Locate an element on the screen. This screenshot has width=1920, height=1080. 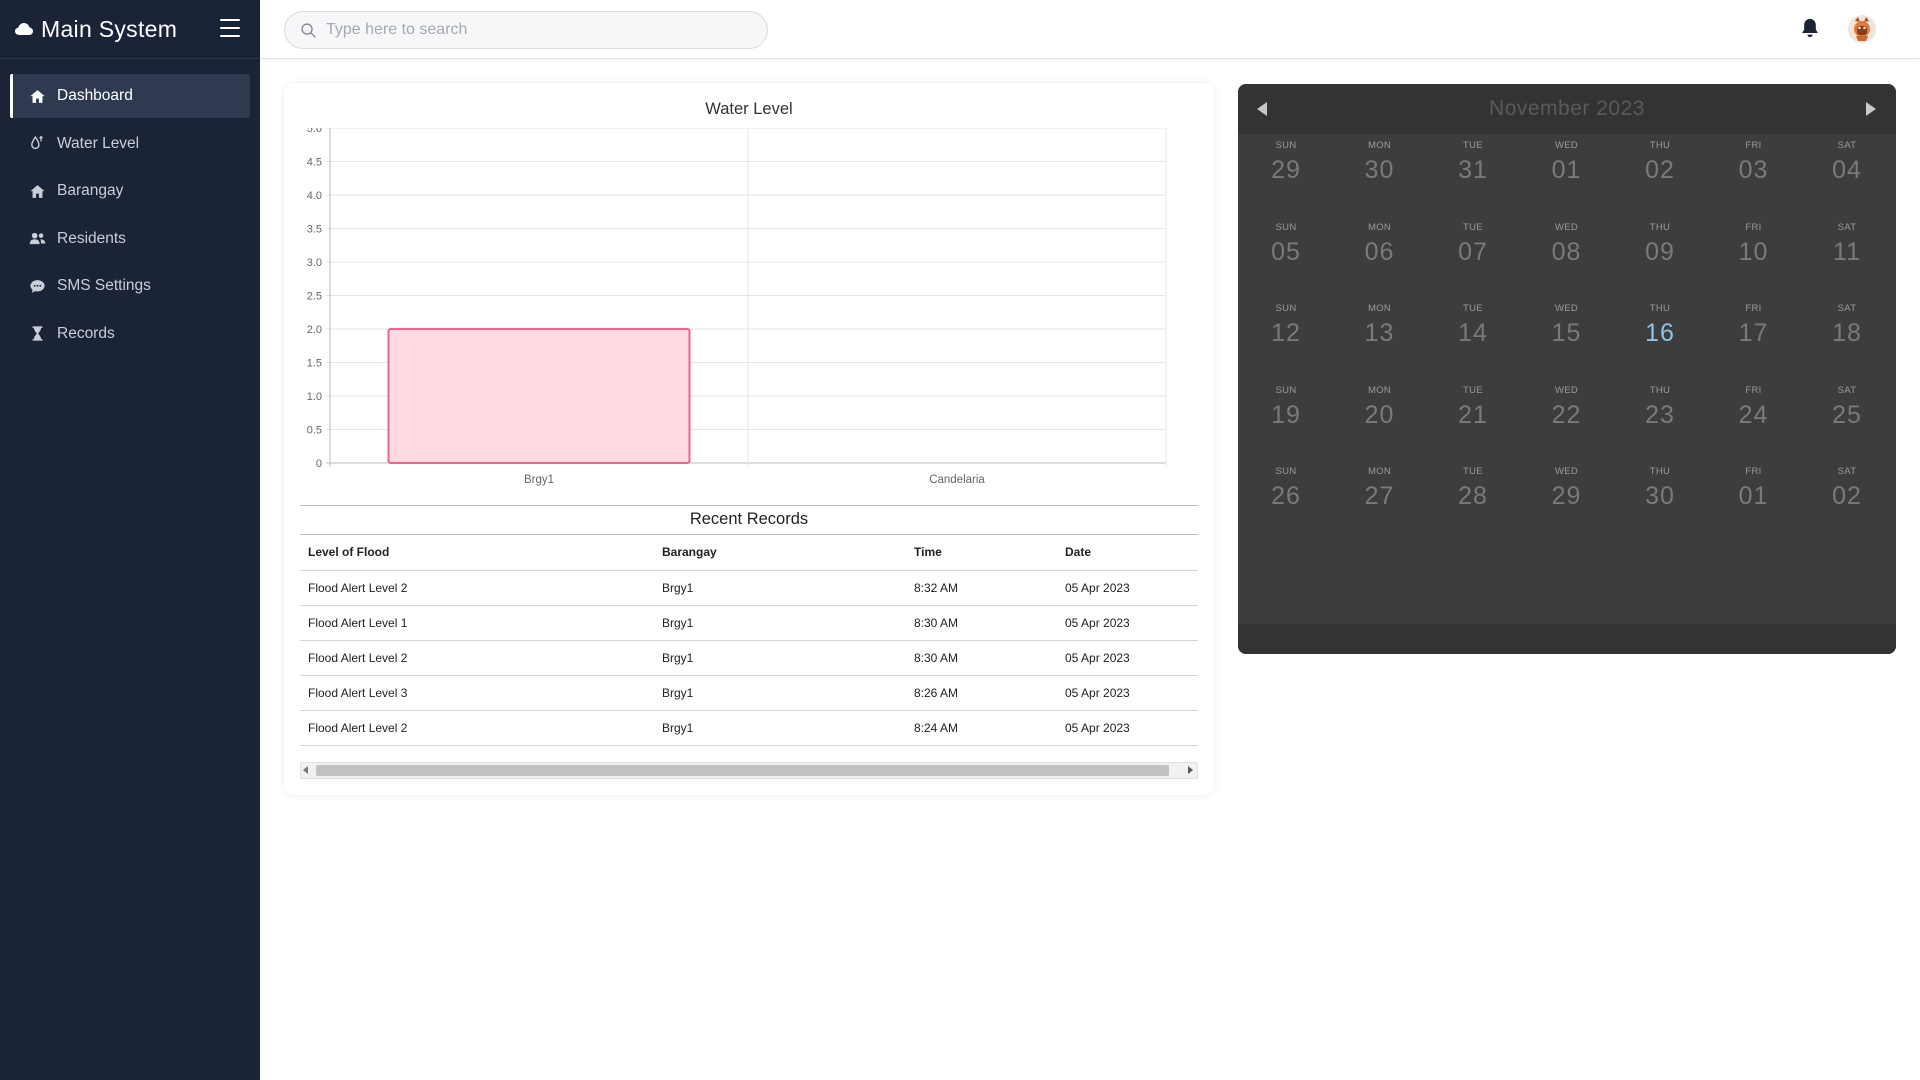
hamburger-menu-icon is located at coordinates (230, 28).